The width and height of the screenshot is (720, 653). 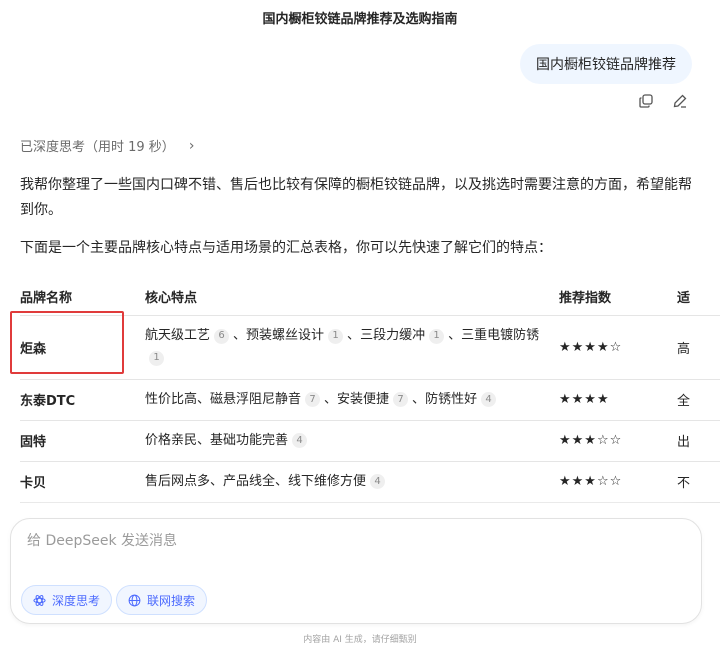 I want to click on table-header-row: 品牌名称 核心特点 推荐指数 适, so click(x=370, y=297).